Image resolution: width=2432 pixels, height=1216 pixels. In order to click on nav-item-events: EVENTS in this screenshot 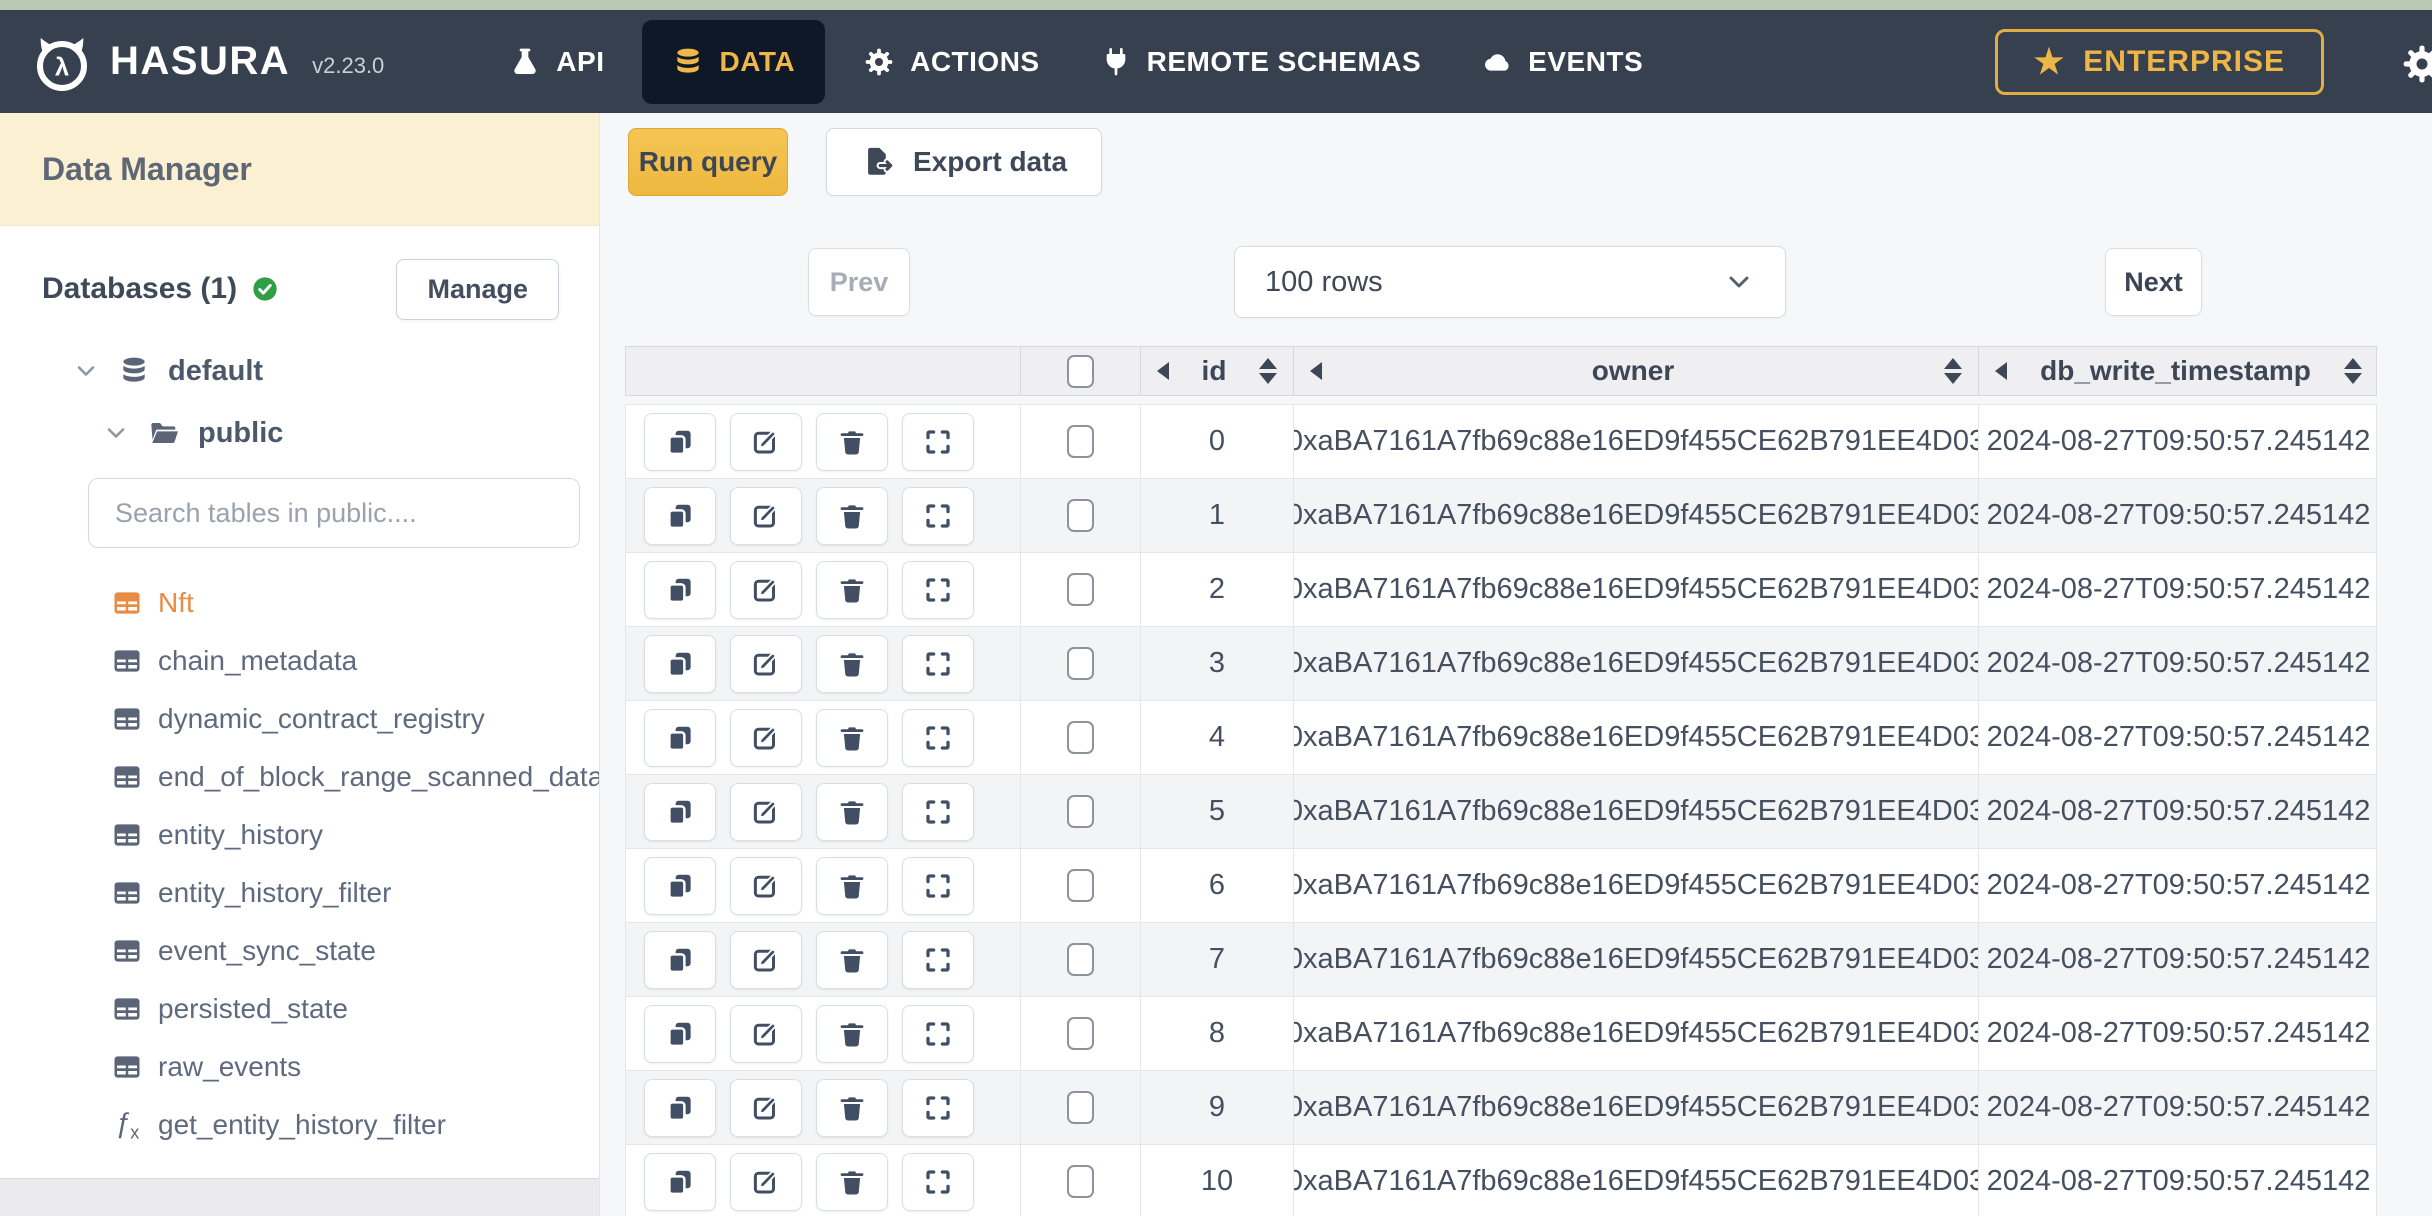, I will do `click(1562, 62)`.